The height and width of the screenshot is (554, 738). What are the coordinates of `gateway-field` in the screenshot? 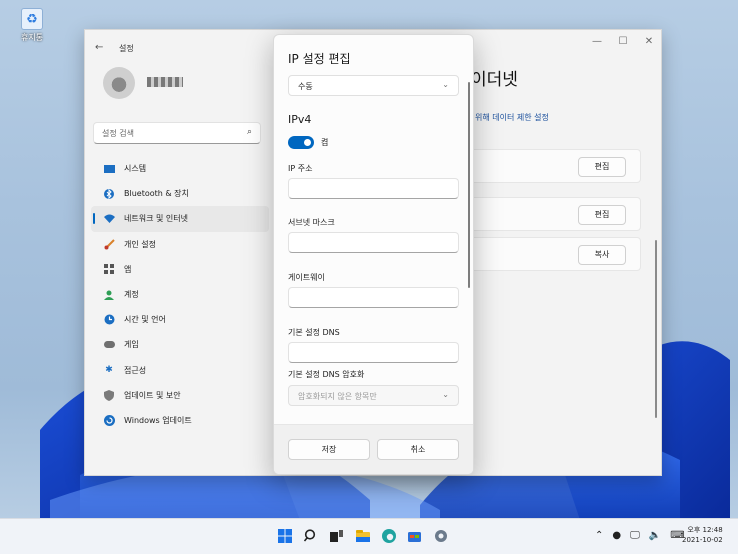 It's located at (373, 297).